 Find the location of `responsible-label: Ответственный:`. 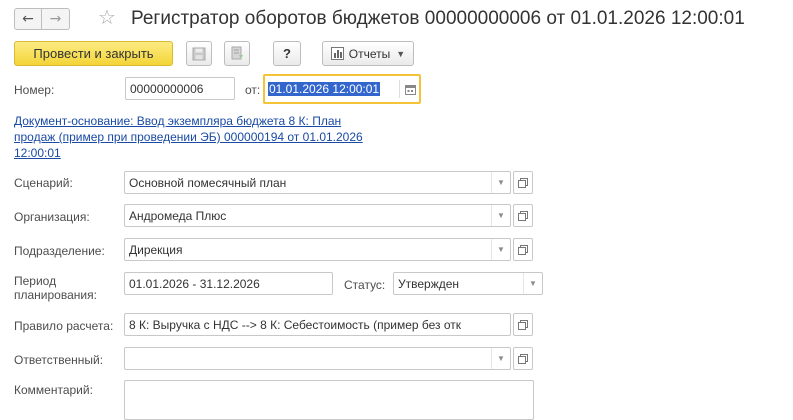

responsible-label: Ответственный: is located at coordinates (59, 360).